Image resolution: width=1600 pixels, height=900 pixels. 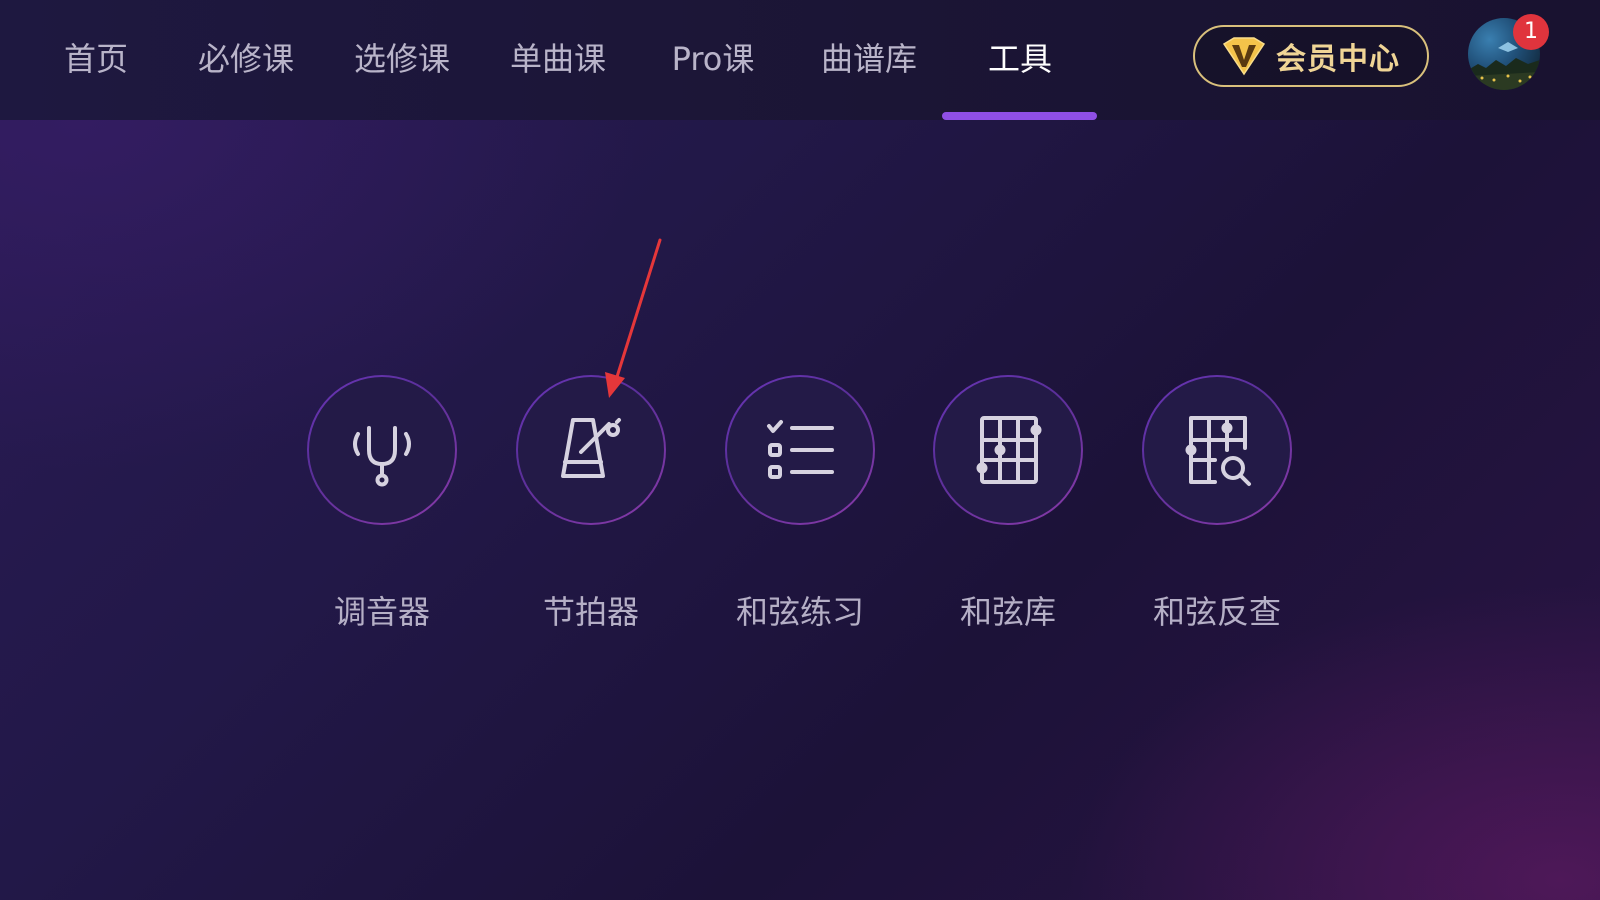 What do you see at coordinates (1244, 56) in the screenshot?
I see `v-diamond-icon` at bounding box center [1244, 56].